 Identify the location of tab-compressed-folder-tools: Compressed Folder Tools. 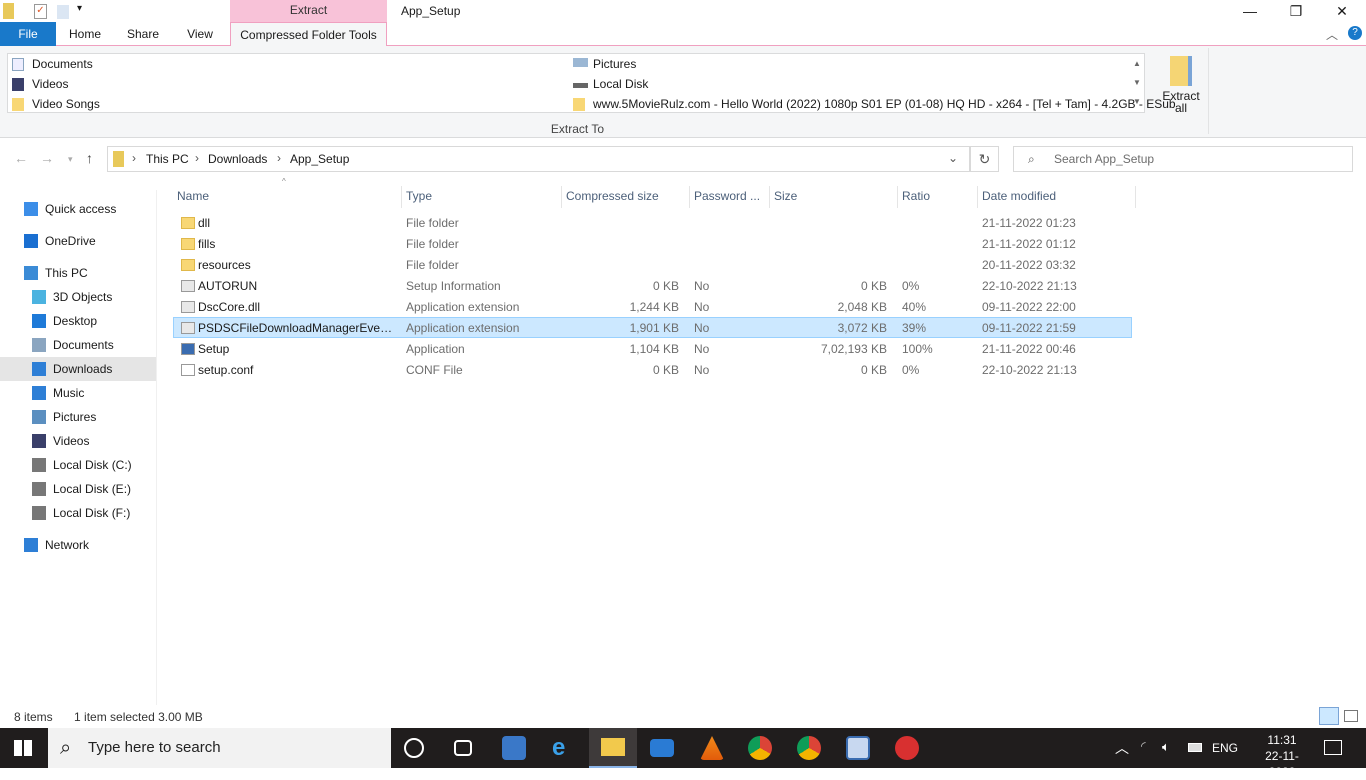
(308, 34).